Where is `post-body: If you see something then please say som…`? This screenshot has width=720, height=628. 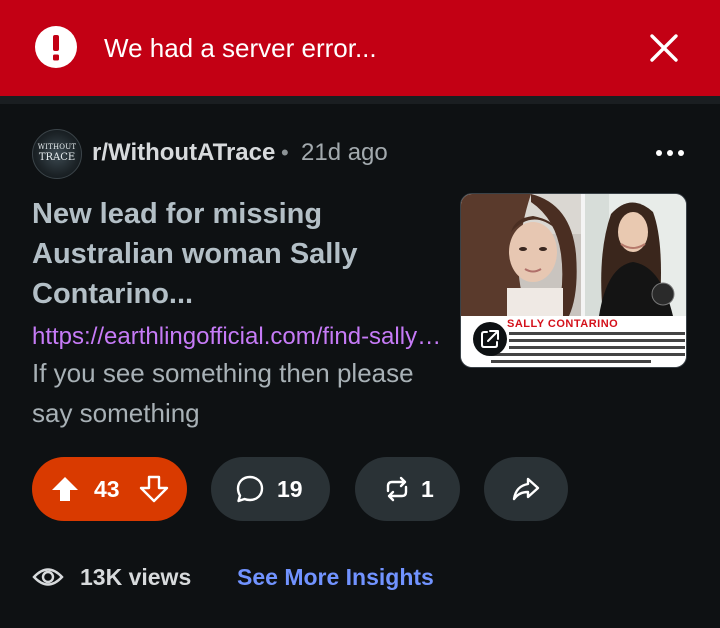
post-body: If you see something then please say som… is located at coordinates (223, 393).